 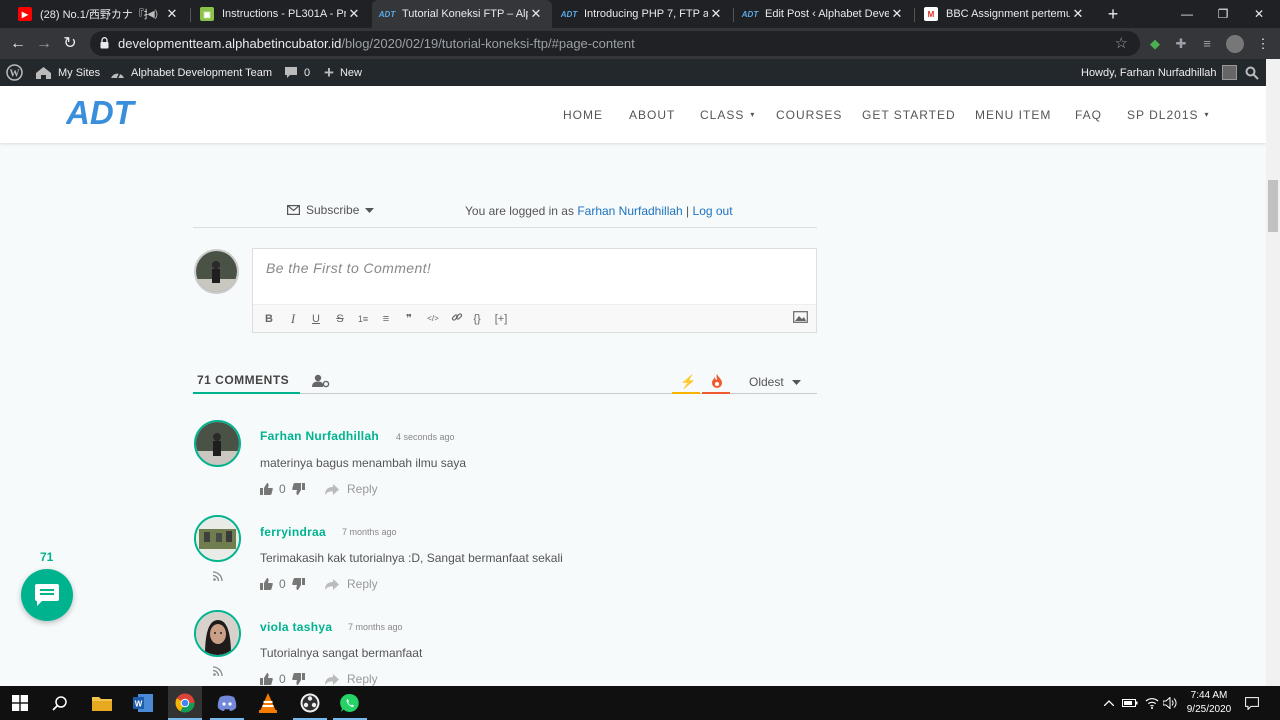 I want to click on extension-leaf-icon: ◆, so click(x=1155, y=44).